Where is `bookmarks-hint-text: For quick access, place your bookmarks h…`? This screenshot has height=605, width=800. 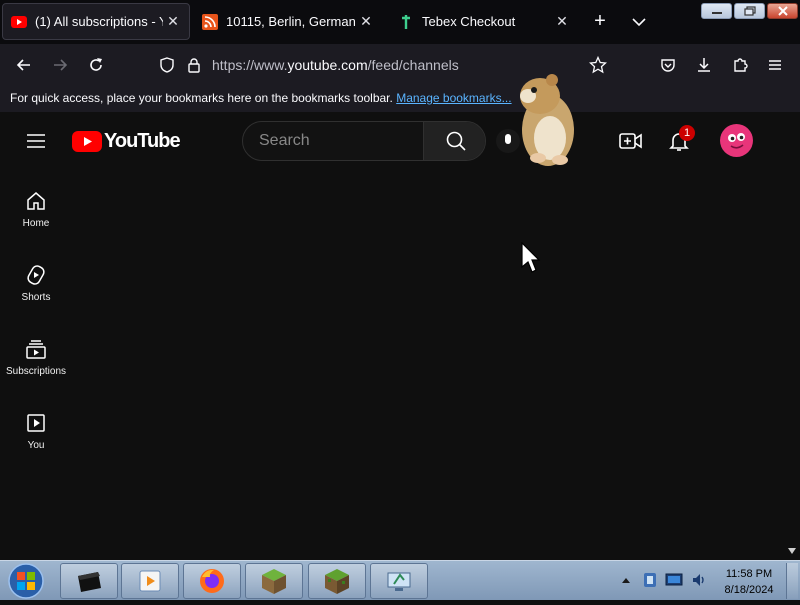
bookmarks-hint-text: For quick access, place your bookmarks h… is located at coordinates (201, 98).